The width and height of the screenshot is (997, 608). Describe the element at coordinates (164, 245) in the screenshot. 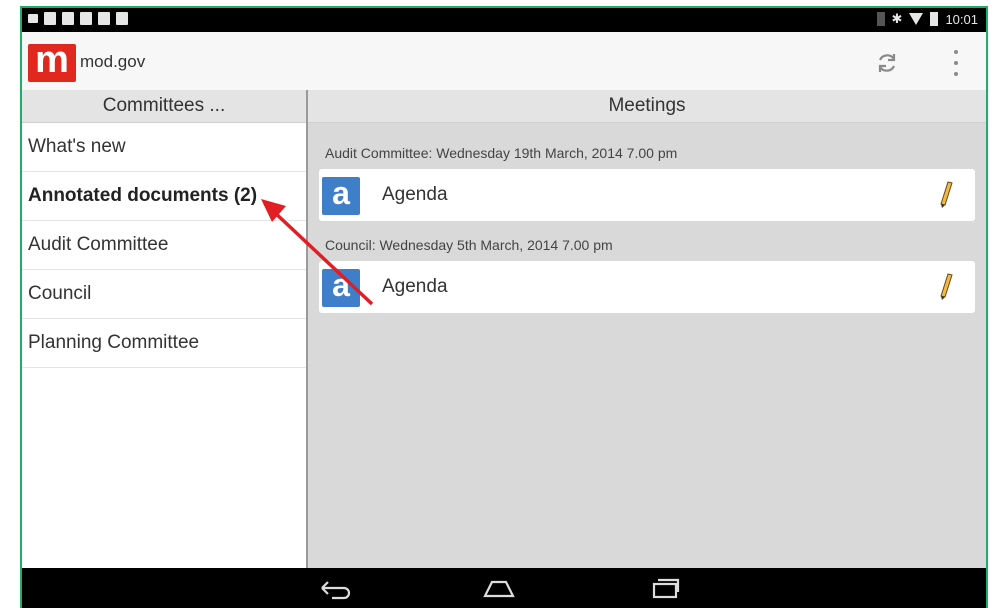

I see `list-item-audit-committee: Audit Committee` at that location.